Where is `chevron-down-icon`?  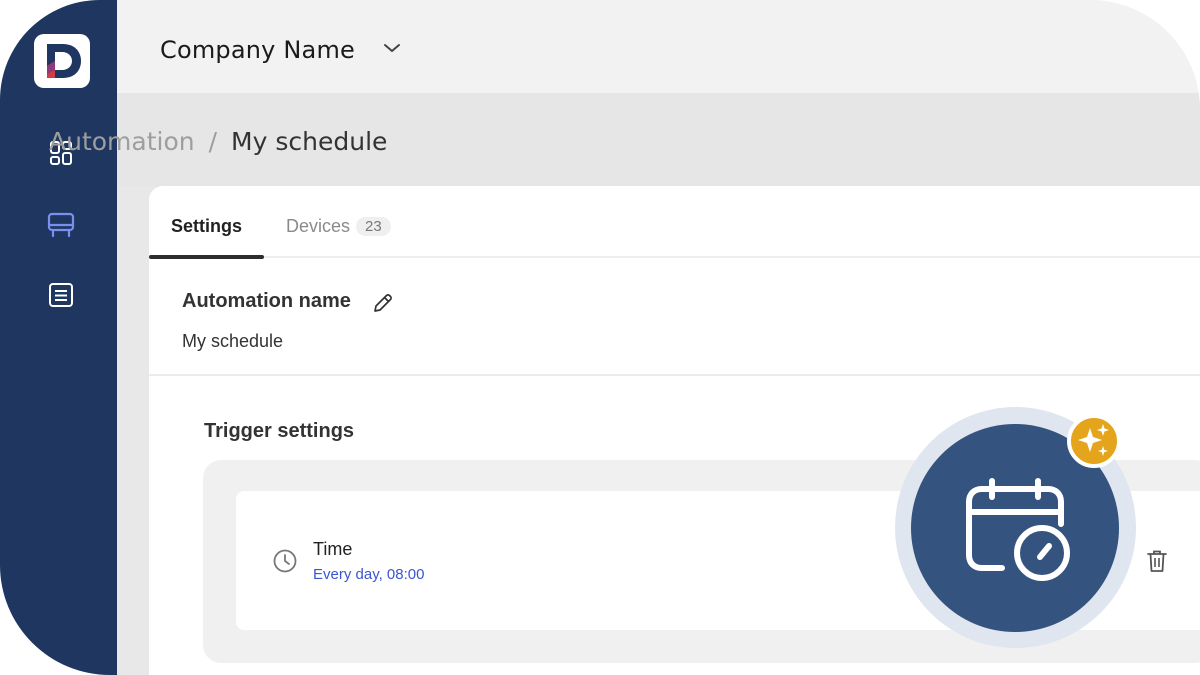
chevron-down-icon is located at coordinates (392, 48).